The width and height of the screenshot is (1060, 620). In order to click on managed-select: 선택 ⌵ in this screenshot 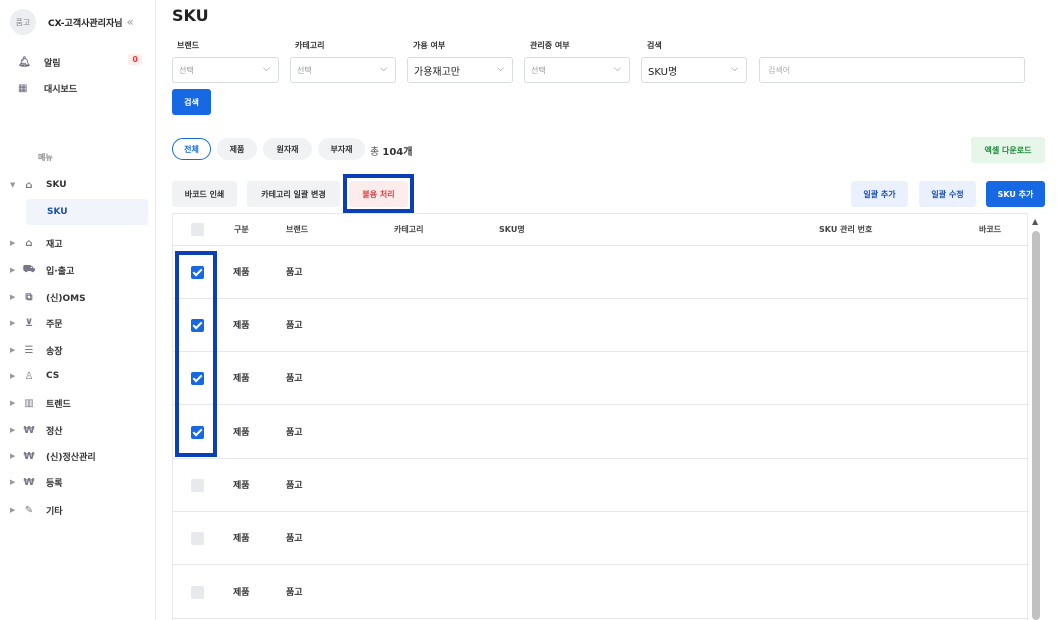, I will do `click(577, 70)`.